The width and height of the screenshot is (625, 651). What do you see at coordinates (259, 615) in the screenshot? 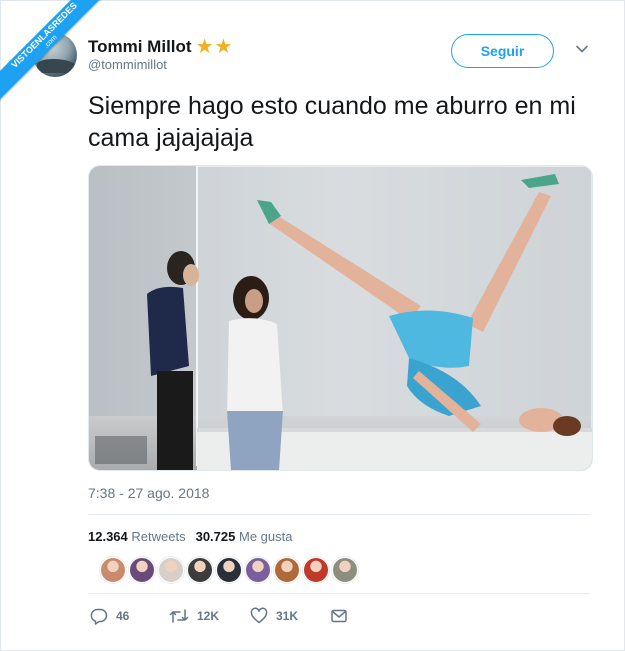
I see `heart-icon` at bounding box center [259, 615].